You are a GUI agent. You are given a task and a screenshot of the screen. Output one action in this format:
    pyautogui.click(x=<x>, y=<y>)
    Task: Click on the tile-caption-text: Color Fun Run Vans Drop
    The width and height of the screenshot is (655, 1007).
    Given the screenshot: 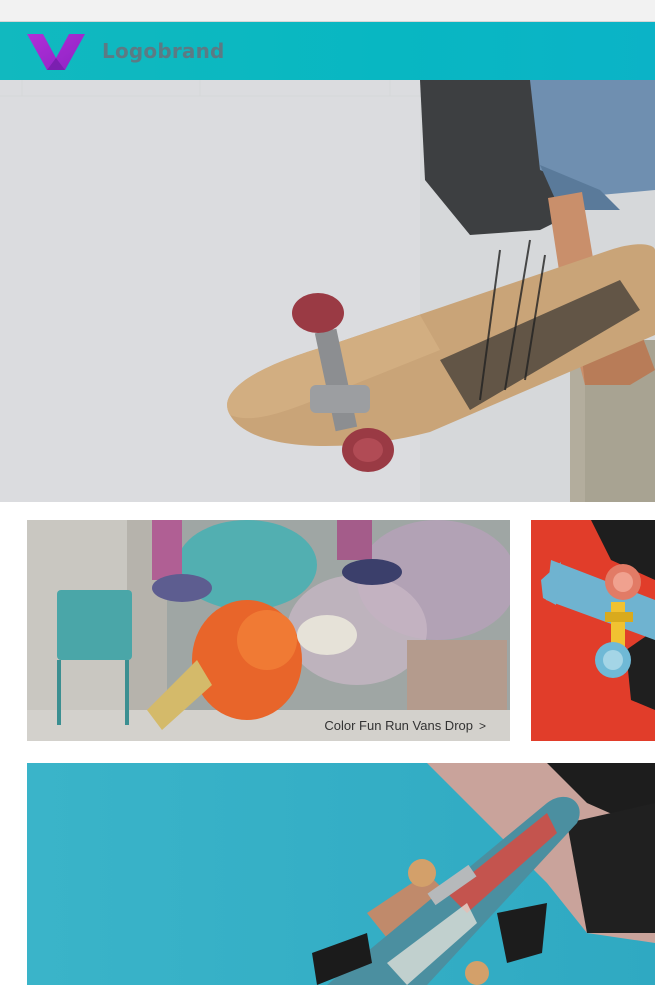 What is the action you would take?
    pyautogui.click(x=398, y=725)
    